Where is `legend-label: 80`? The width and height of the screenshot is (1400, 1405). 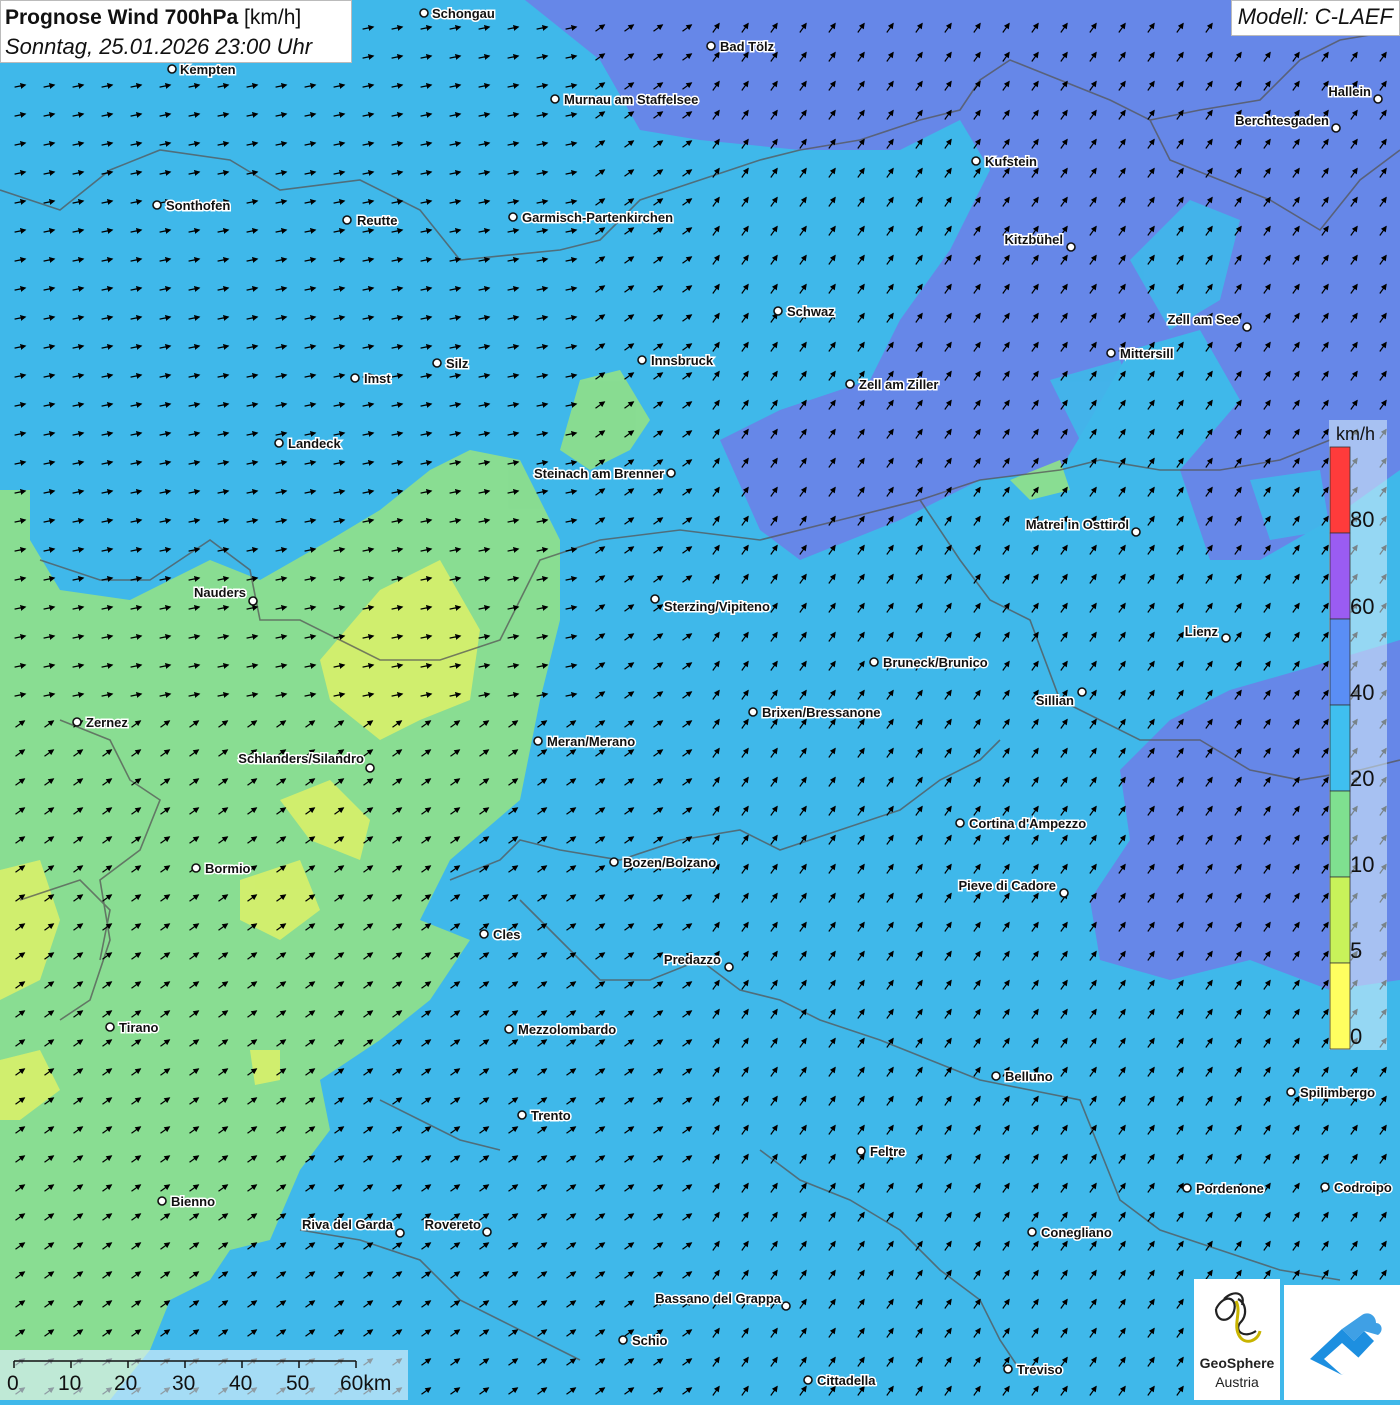 legend-label: 80 is located at coordinates (1362, 519).